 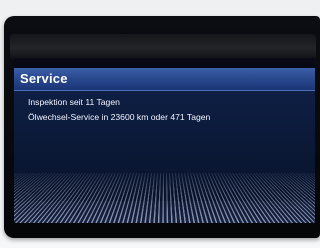 What do you see at coordinates (44, 78) in the screenshot?
I see `page-title: Service` at bounding box center [44, 78].